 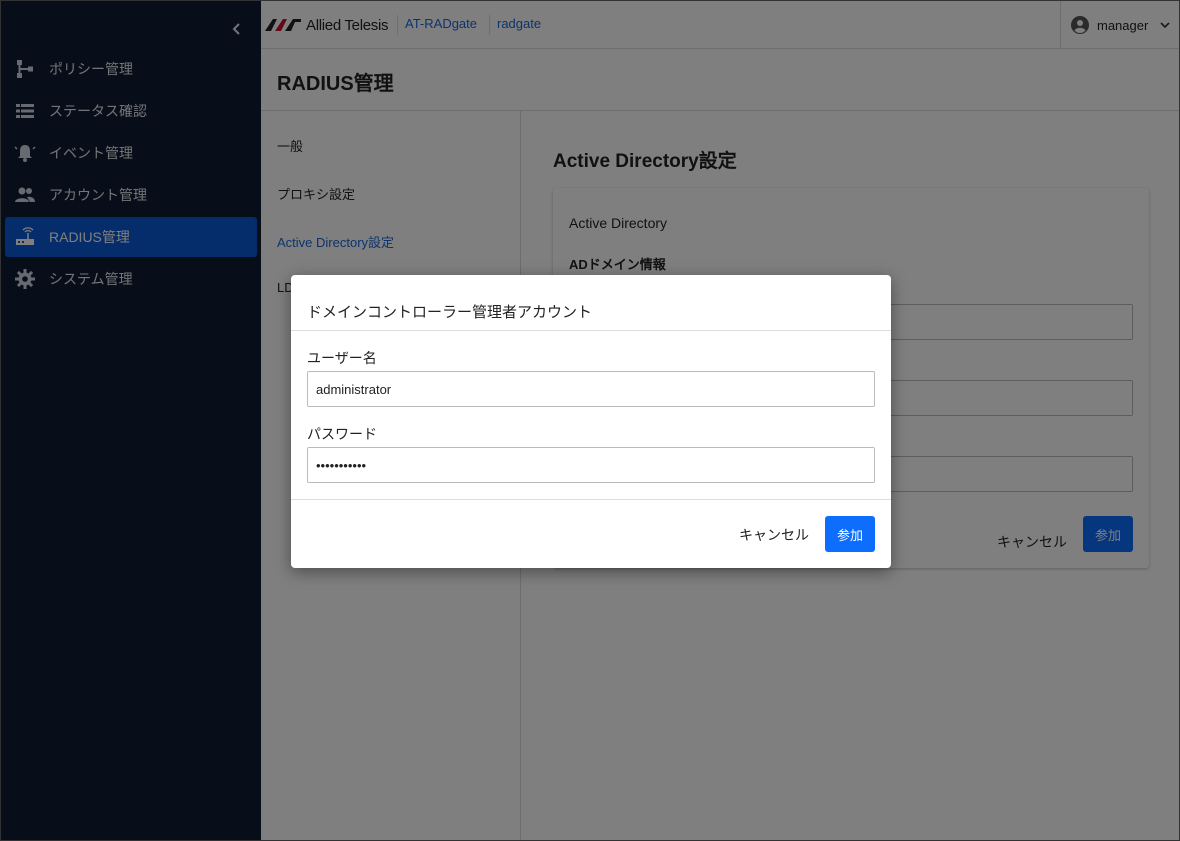 I want to click on password-label: パスワード, so click(x=342, y=434).